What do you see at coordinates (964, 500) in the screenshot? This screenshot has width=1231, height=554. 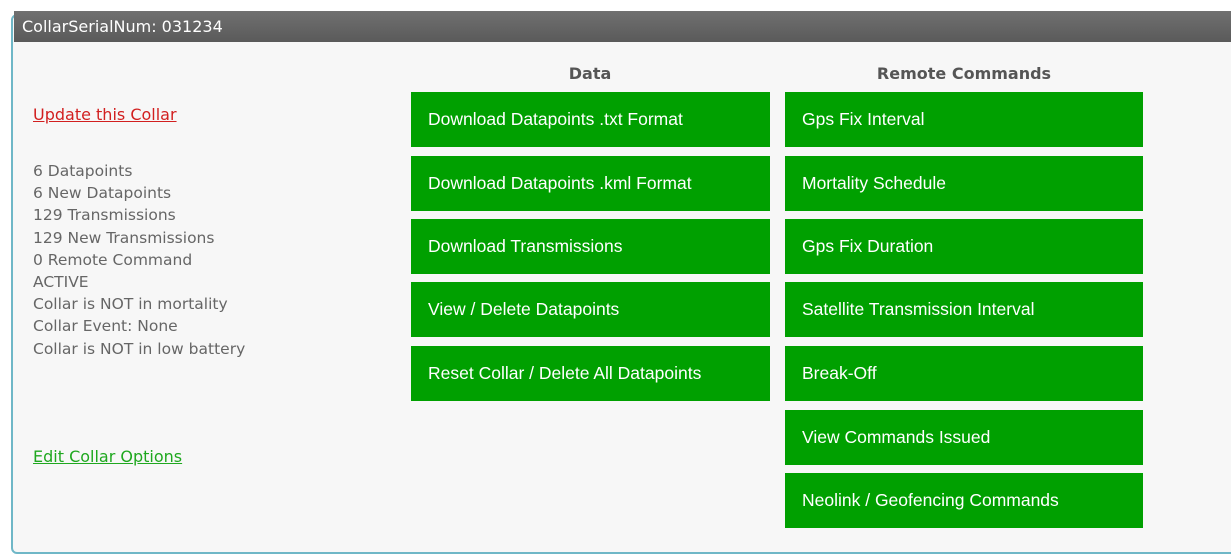 I see `neolink-geofencing-commands-button: Neolink / Geofencing Commands` at bounding box center [964, 500].